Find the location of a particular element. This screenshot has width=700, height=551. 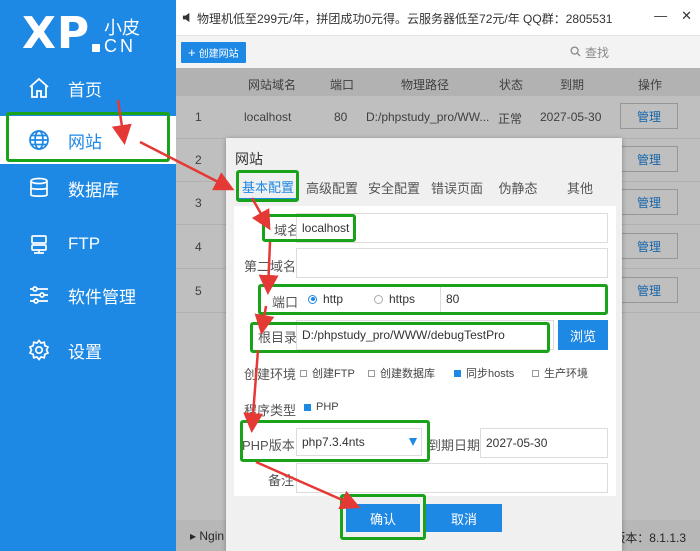

logo-cn-bottom: CN is located at coordinates (120, 46).